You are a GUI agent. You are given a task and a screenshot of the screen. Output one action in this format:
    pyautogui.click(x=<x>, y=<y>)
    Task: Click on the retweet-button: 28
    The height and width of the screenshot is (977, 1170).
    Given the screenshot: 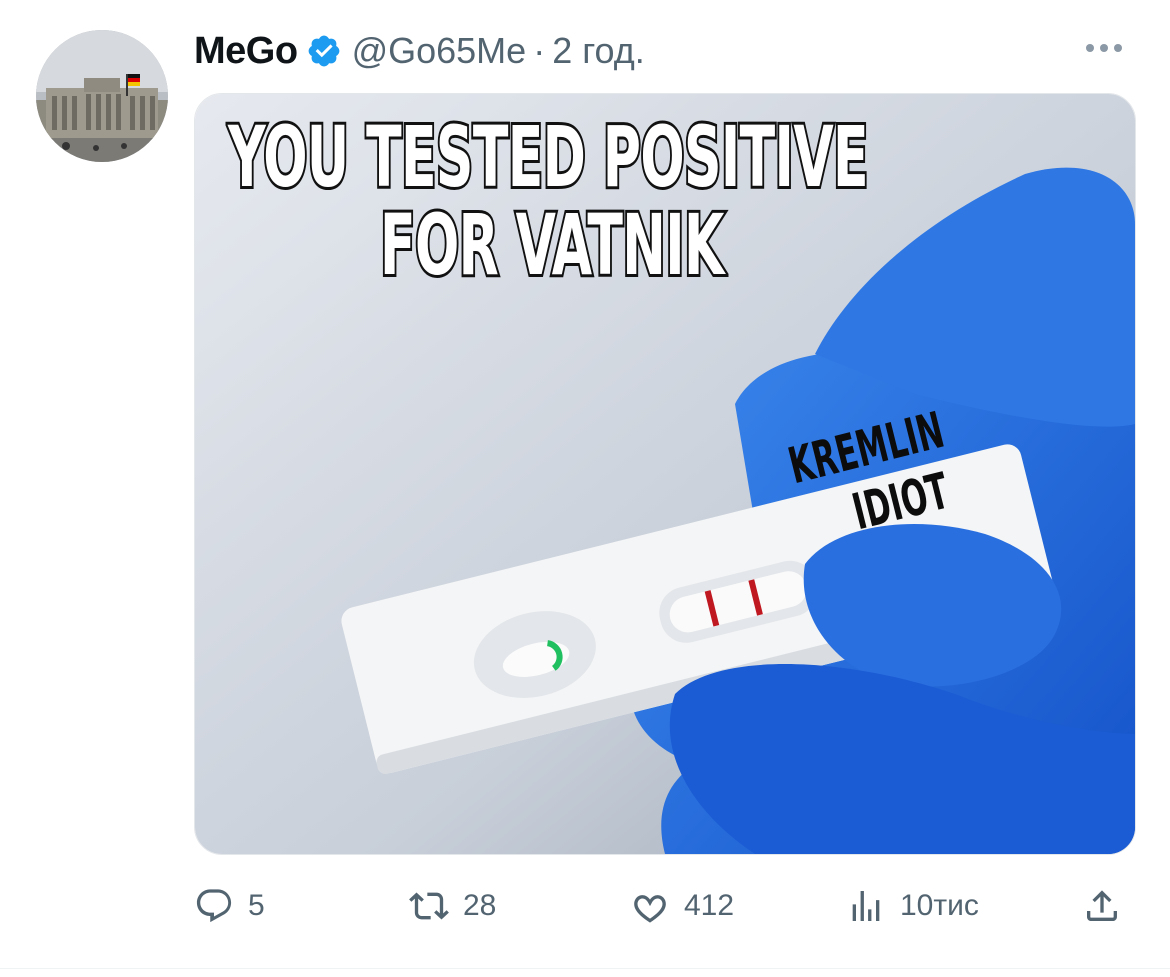 What is the action you would take?
    pyautogui.click(x=452, y=906)
    